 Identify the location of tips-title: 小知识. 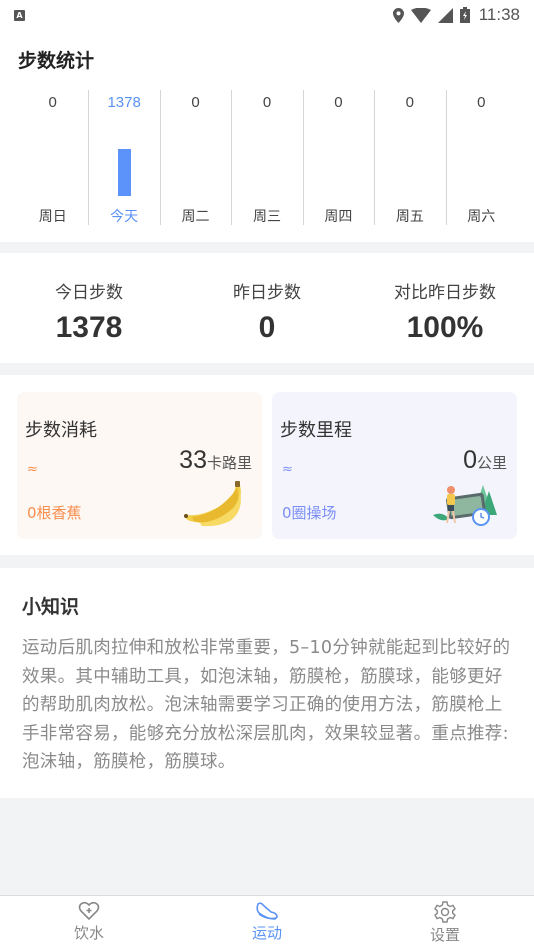
(51, 607).